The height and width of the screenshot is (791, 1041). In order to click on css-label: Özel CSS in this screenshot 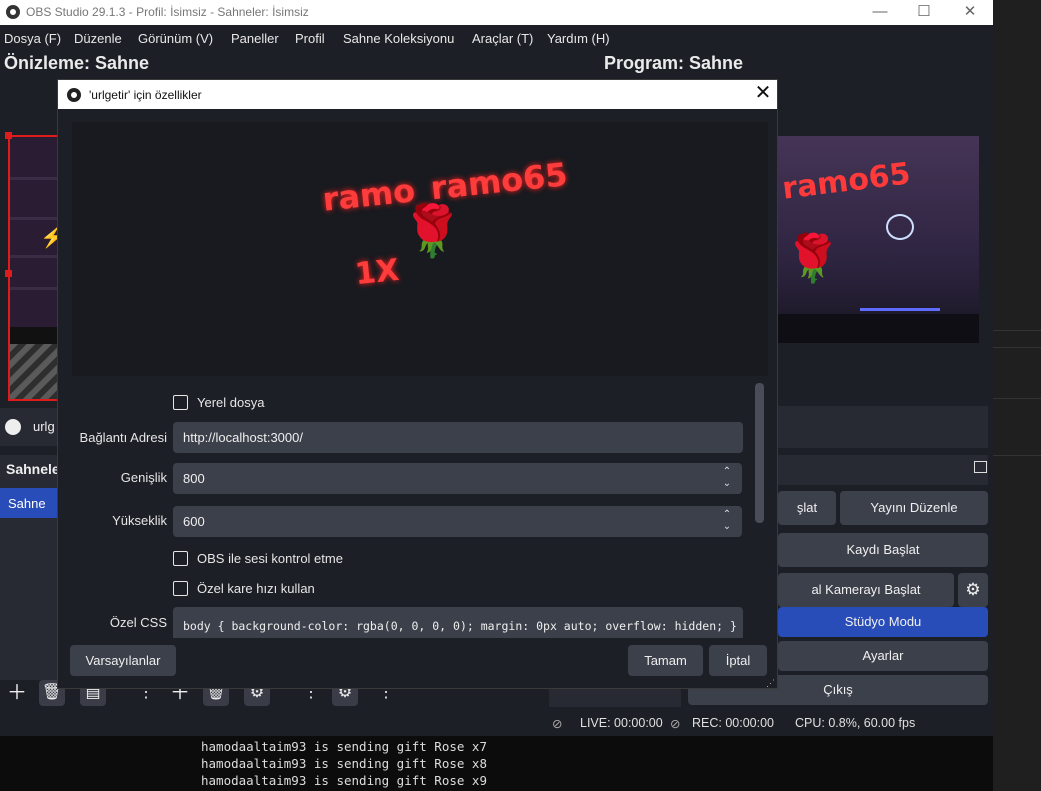, I will do `click(138, 622)`.